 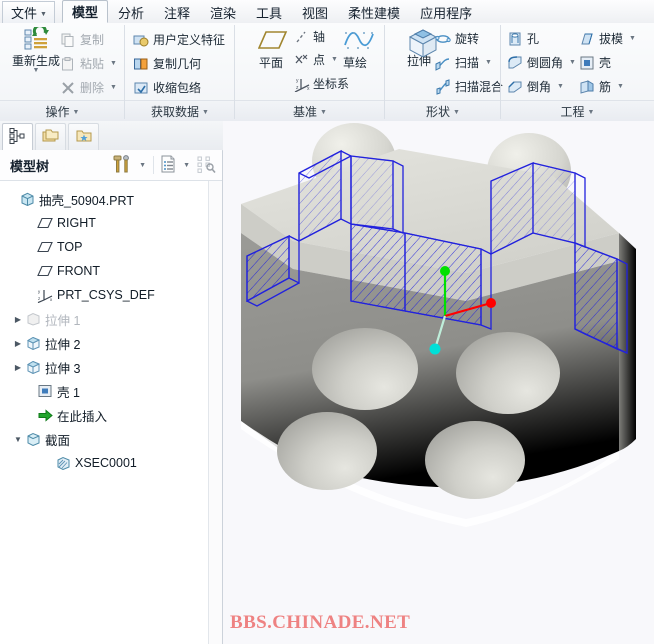 I want to click on favorites-tab, so click(x=83, y=136).